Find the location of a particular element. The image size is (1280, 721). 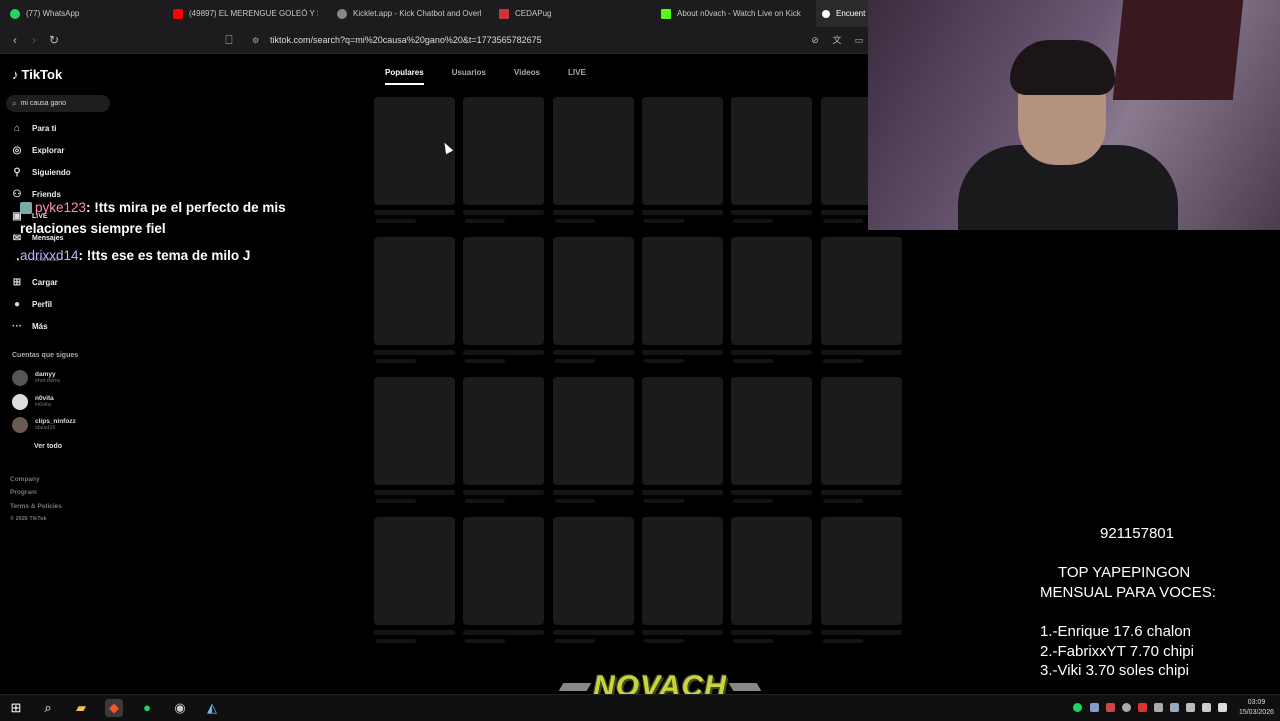

following-account: clips_ninfozz sbzxd16 is located at coordinates (67, 425).